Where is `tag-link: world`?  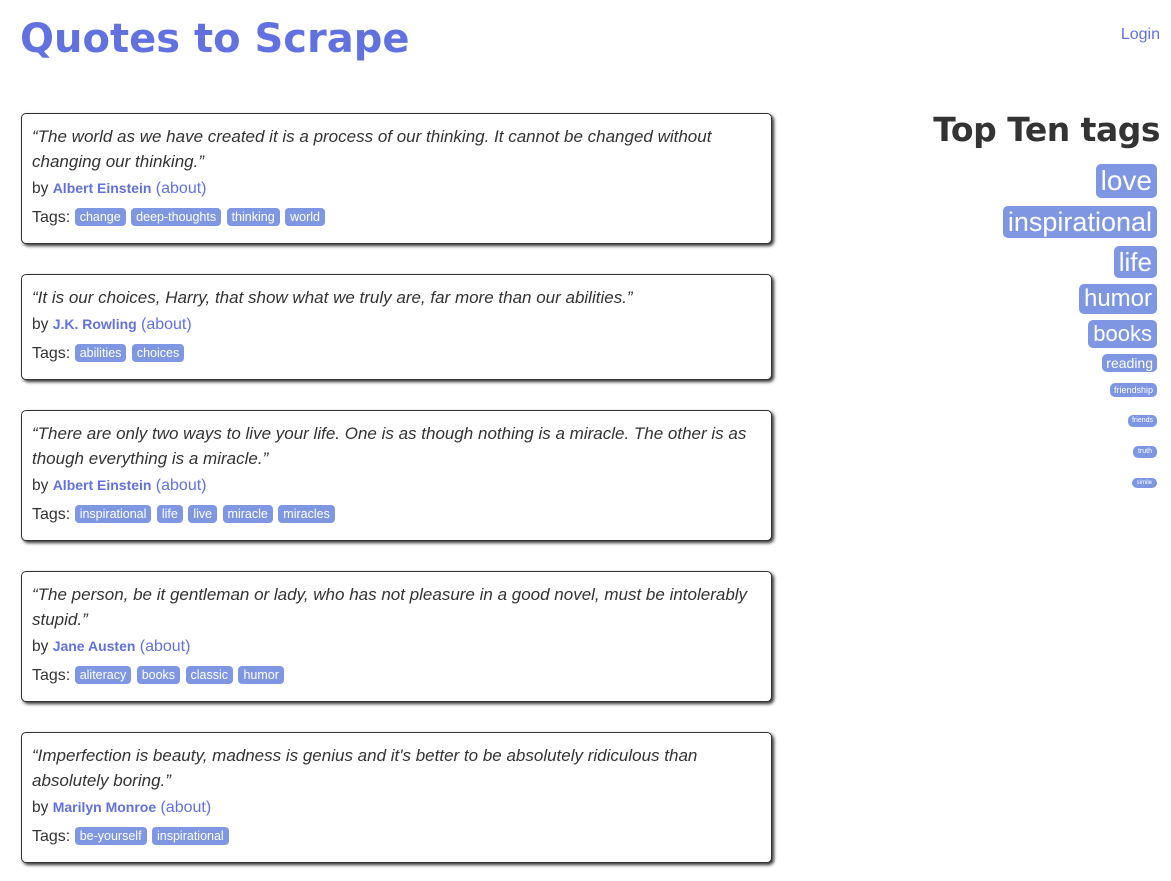
tag-link: world is located at coordinates (305, 217).